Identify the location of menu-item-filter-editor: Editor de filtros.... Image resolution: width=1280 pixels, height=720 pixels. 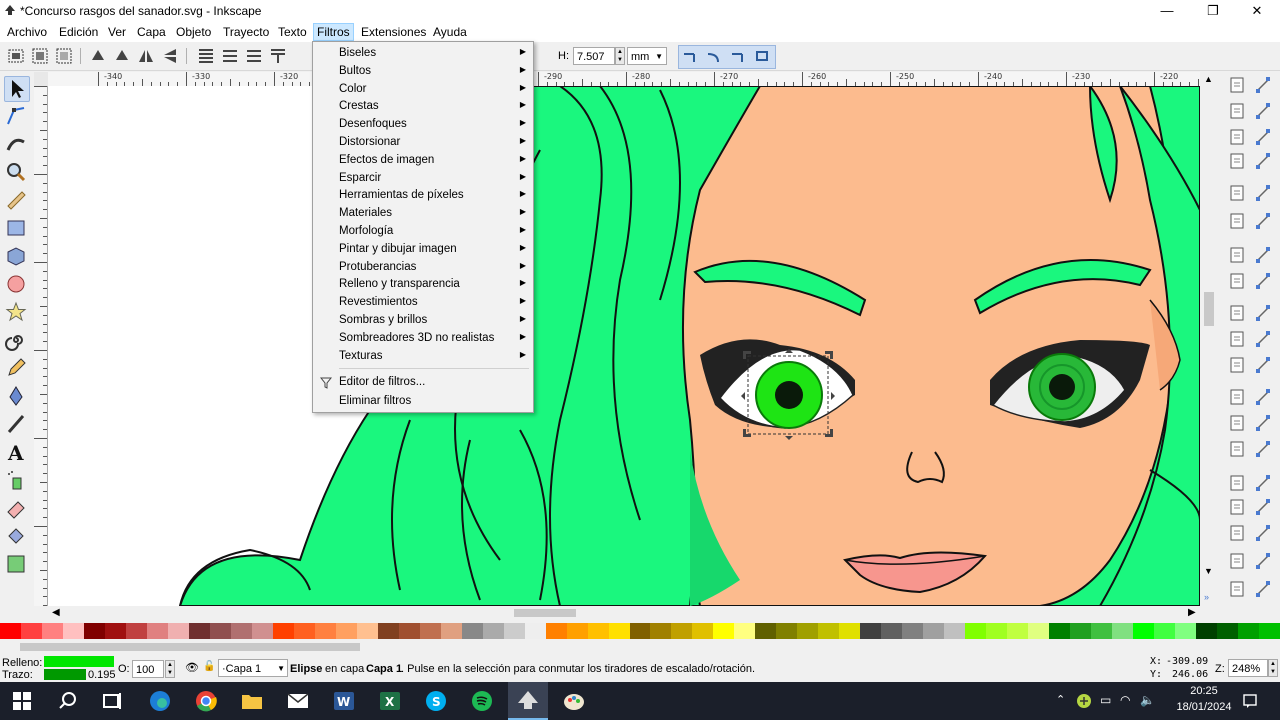
(423, 383).